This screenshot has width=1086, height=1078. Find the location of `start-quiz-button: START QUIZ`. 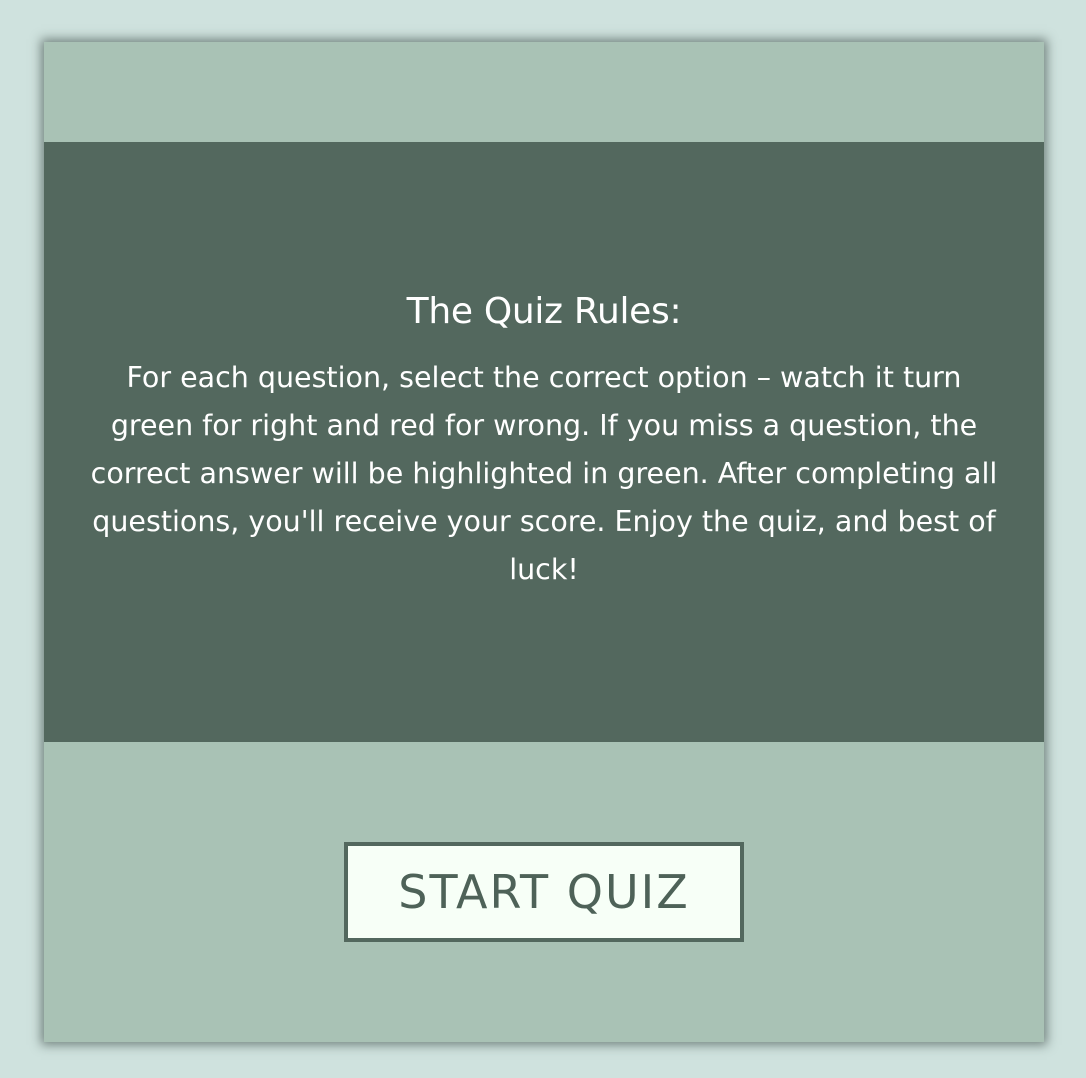

start-quiz-button: START QUIZ is located at coordinates (544, 892).